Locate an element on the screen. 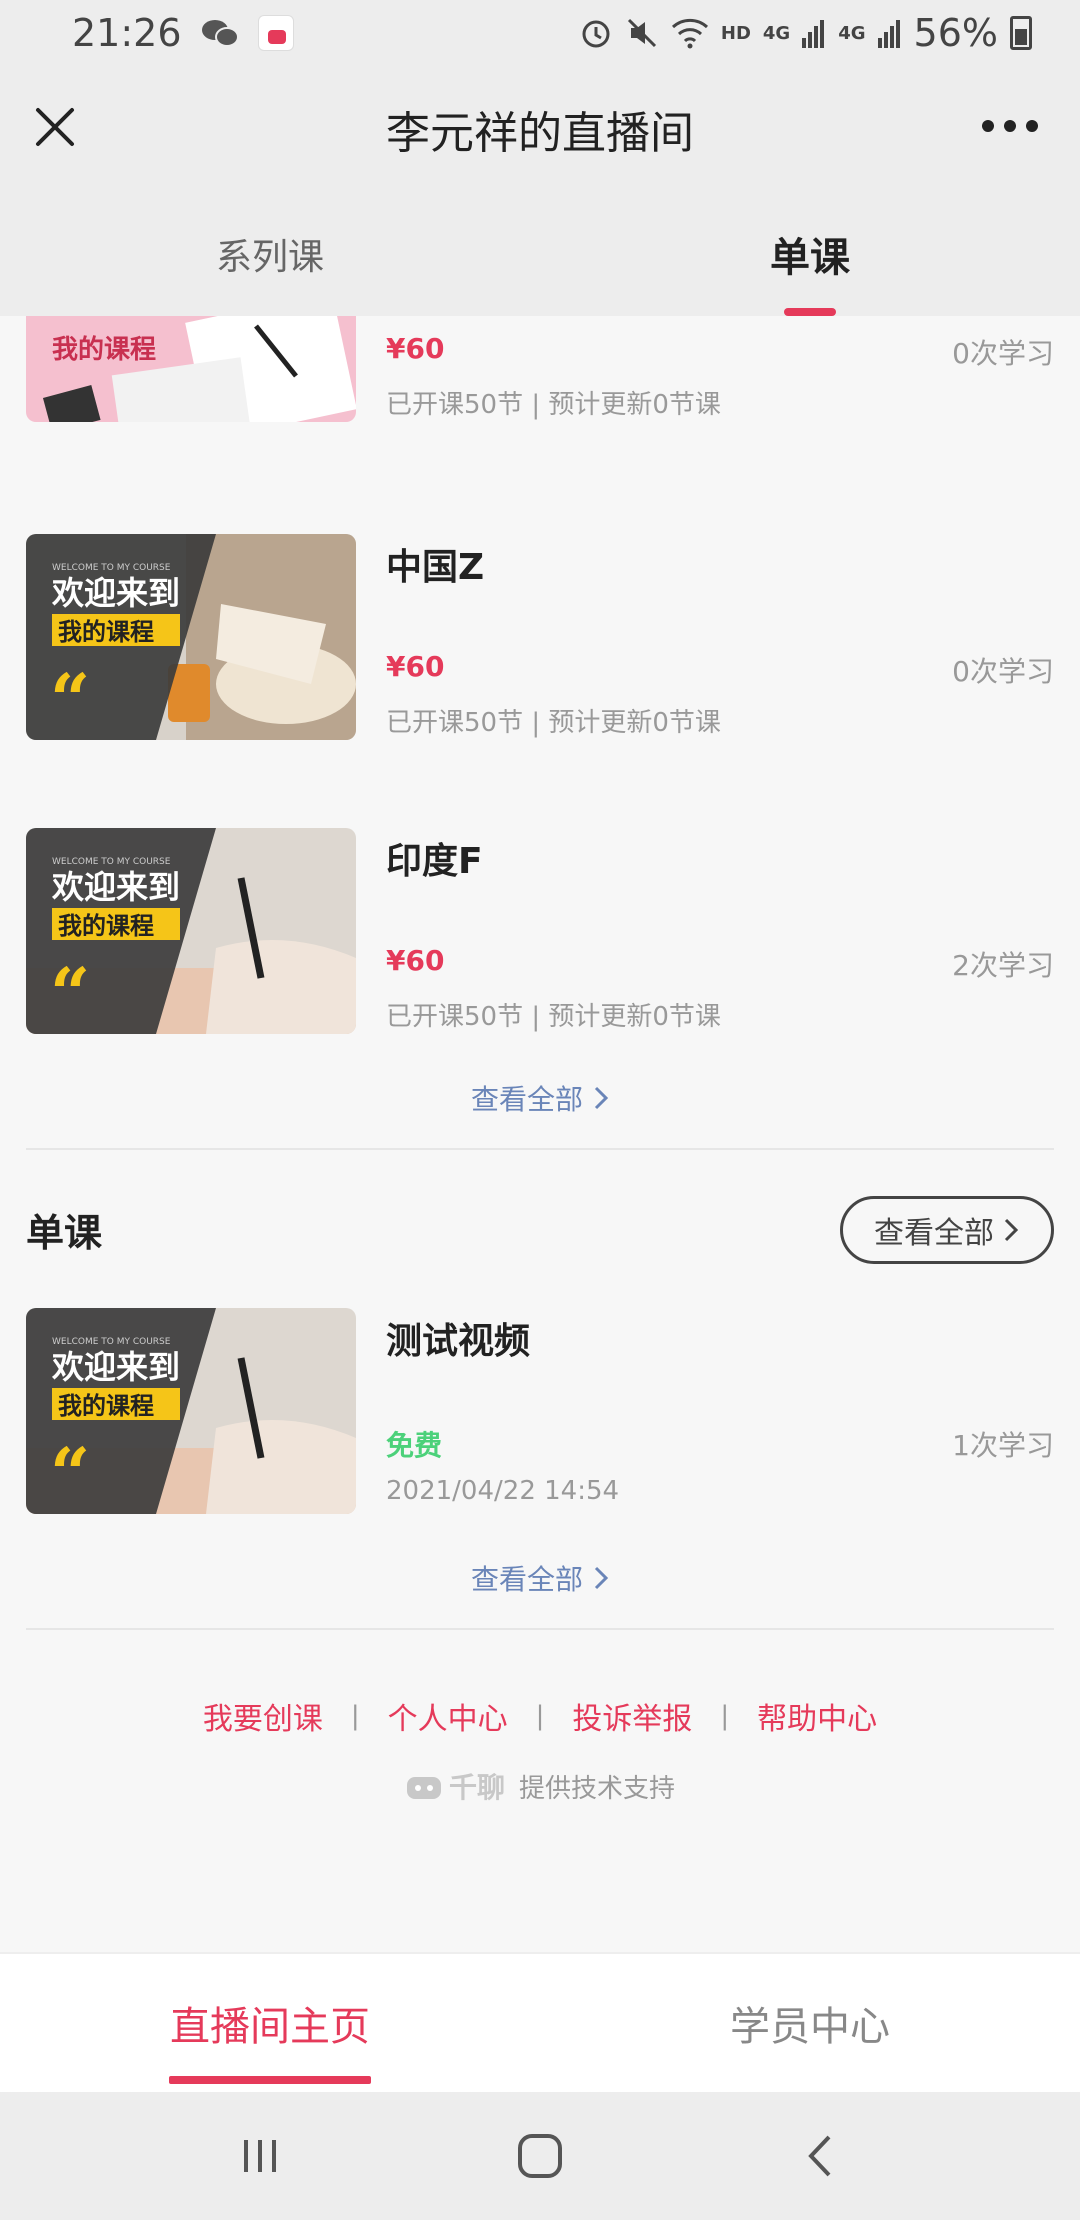 The height and width of the screenshot is (2220, 1080). app-badge-icon is located at coordinates (275, 33).